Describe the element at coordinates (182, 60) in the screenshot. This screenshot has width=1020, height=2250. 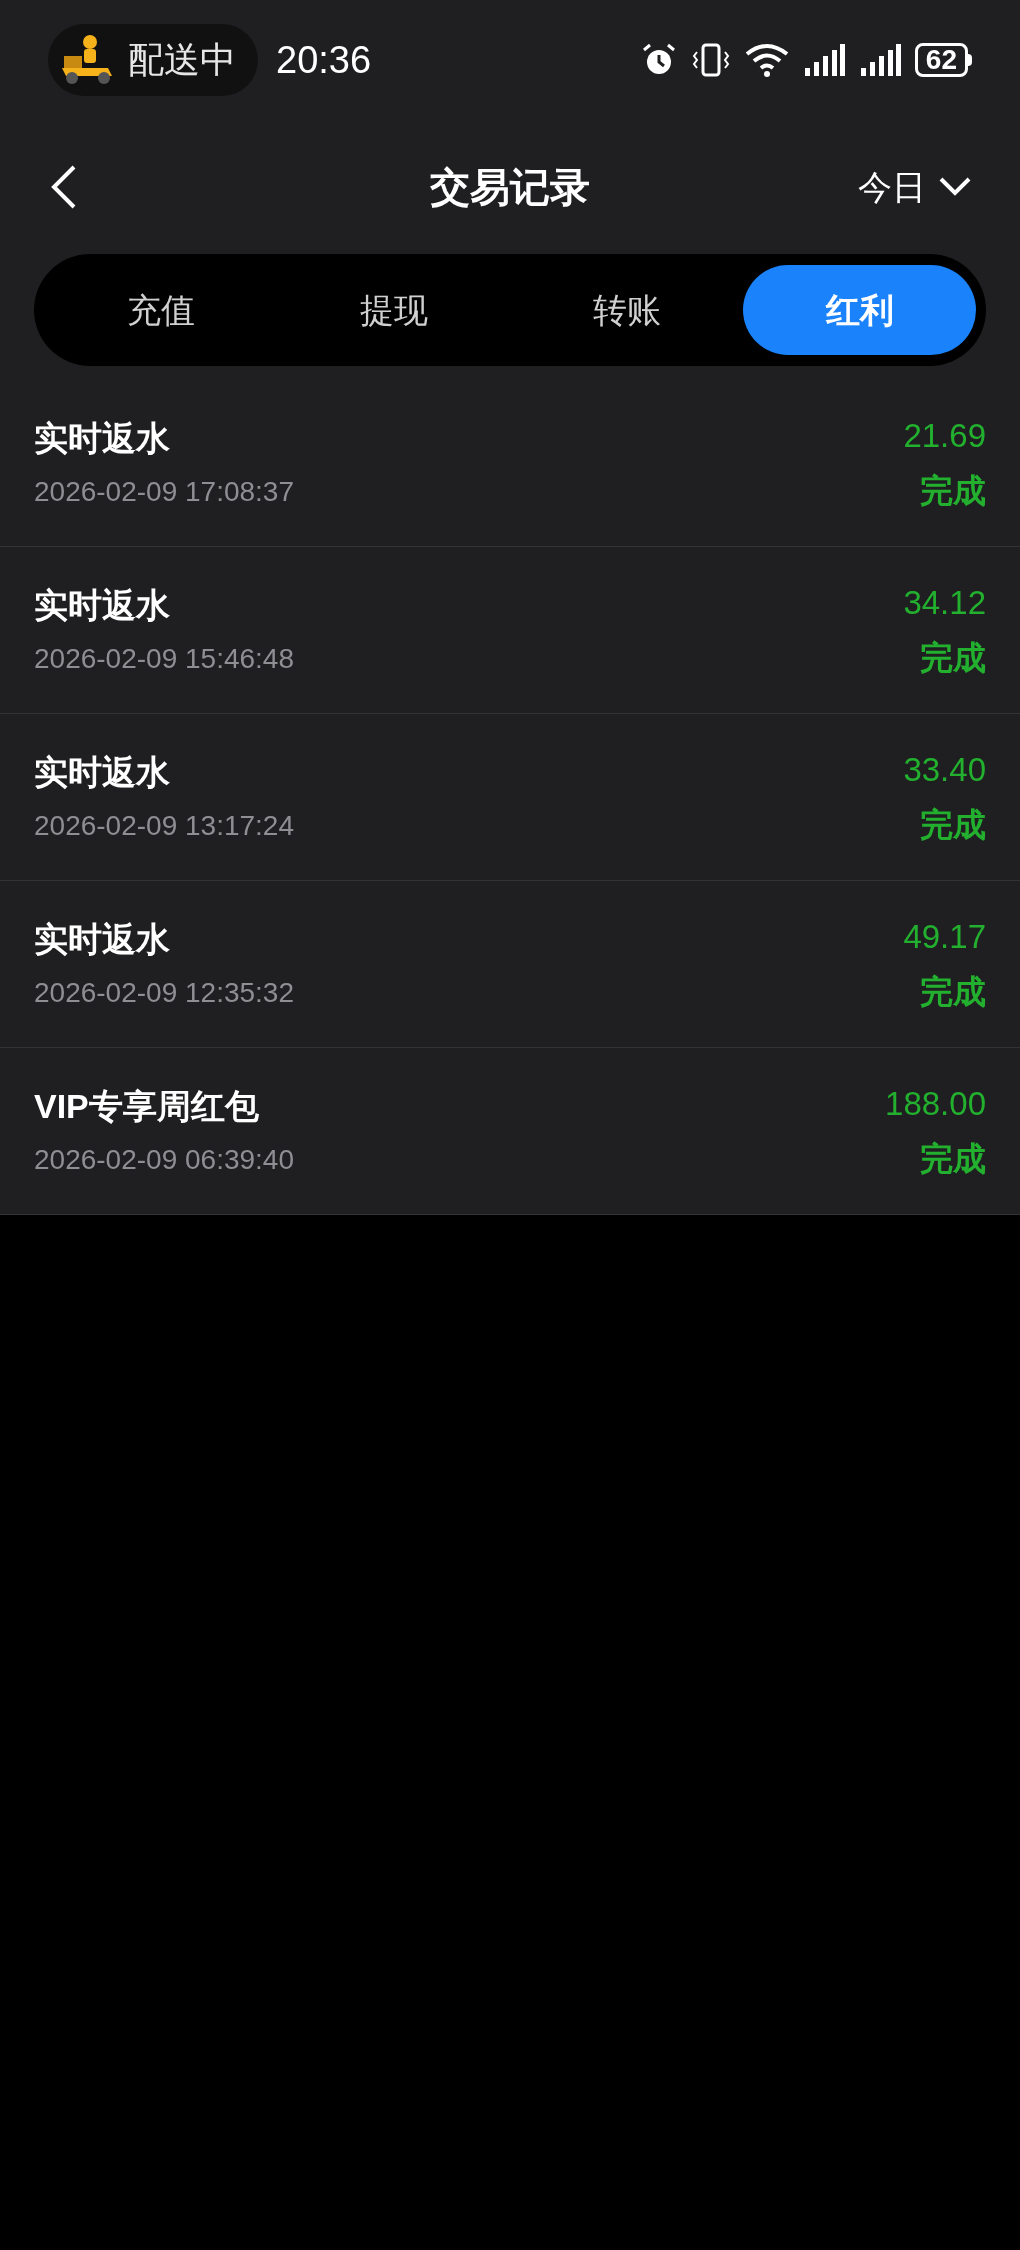
I see `activity-label: 配送中` at that location.